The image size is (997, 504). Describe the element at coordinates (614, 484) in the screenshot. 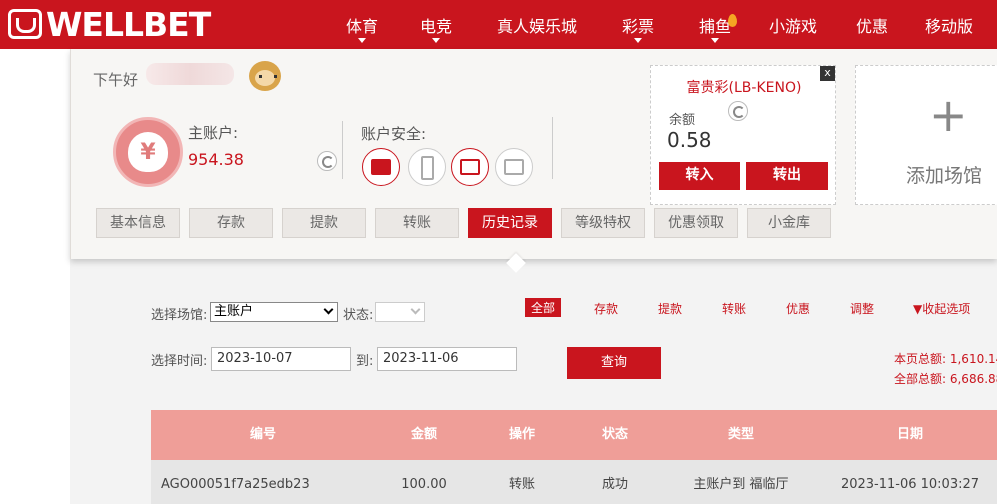

I see `cell-status: 成功` at that location.